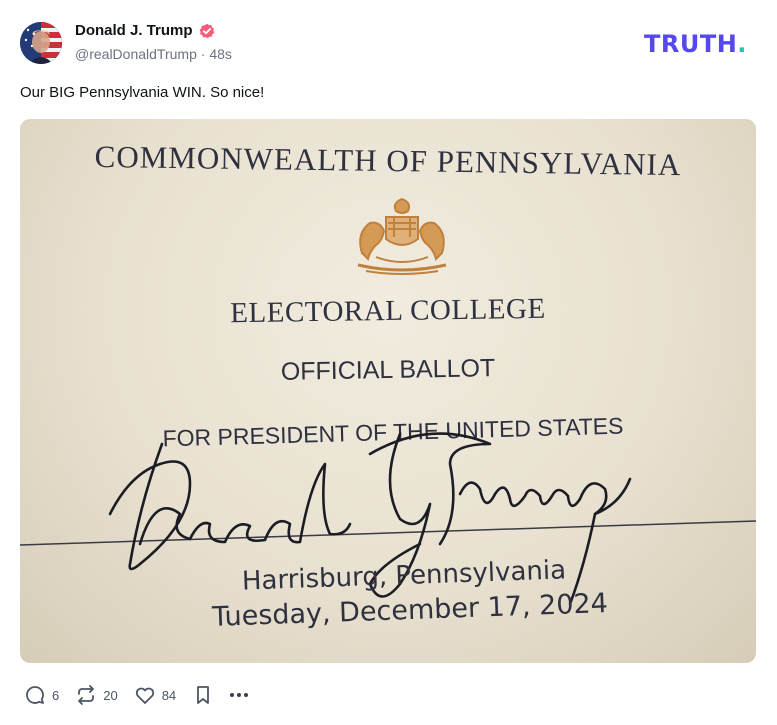 The image size is (777, 725). I want to click on more-options-icon, so click(239, 695).